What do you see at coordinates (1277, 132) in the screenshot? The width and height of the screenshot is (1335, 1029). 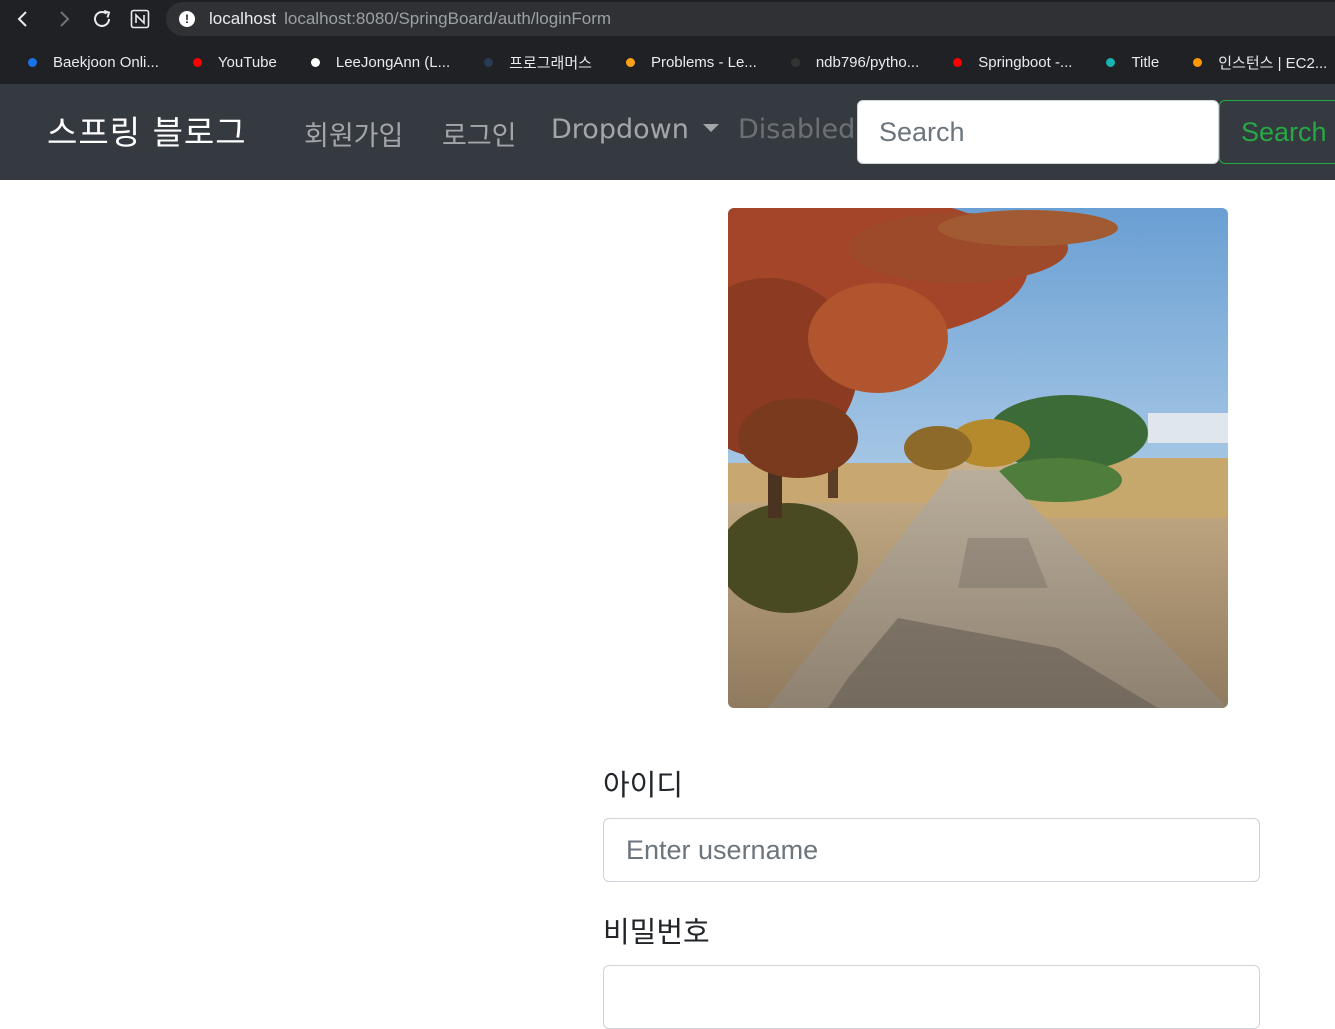 I see `navbar-search-button: Search` at bounding box center [1277, 132].